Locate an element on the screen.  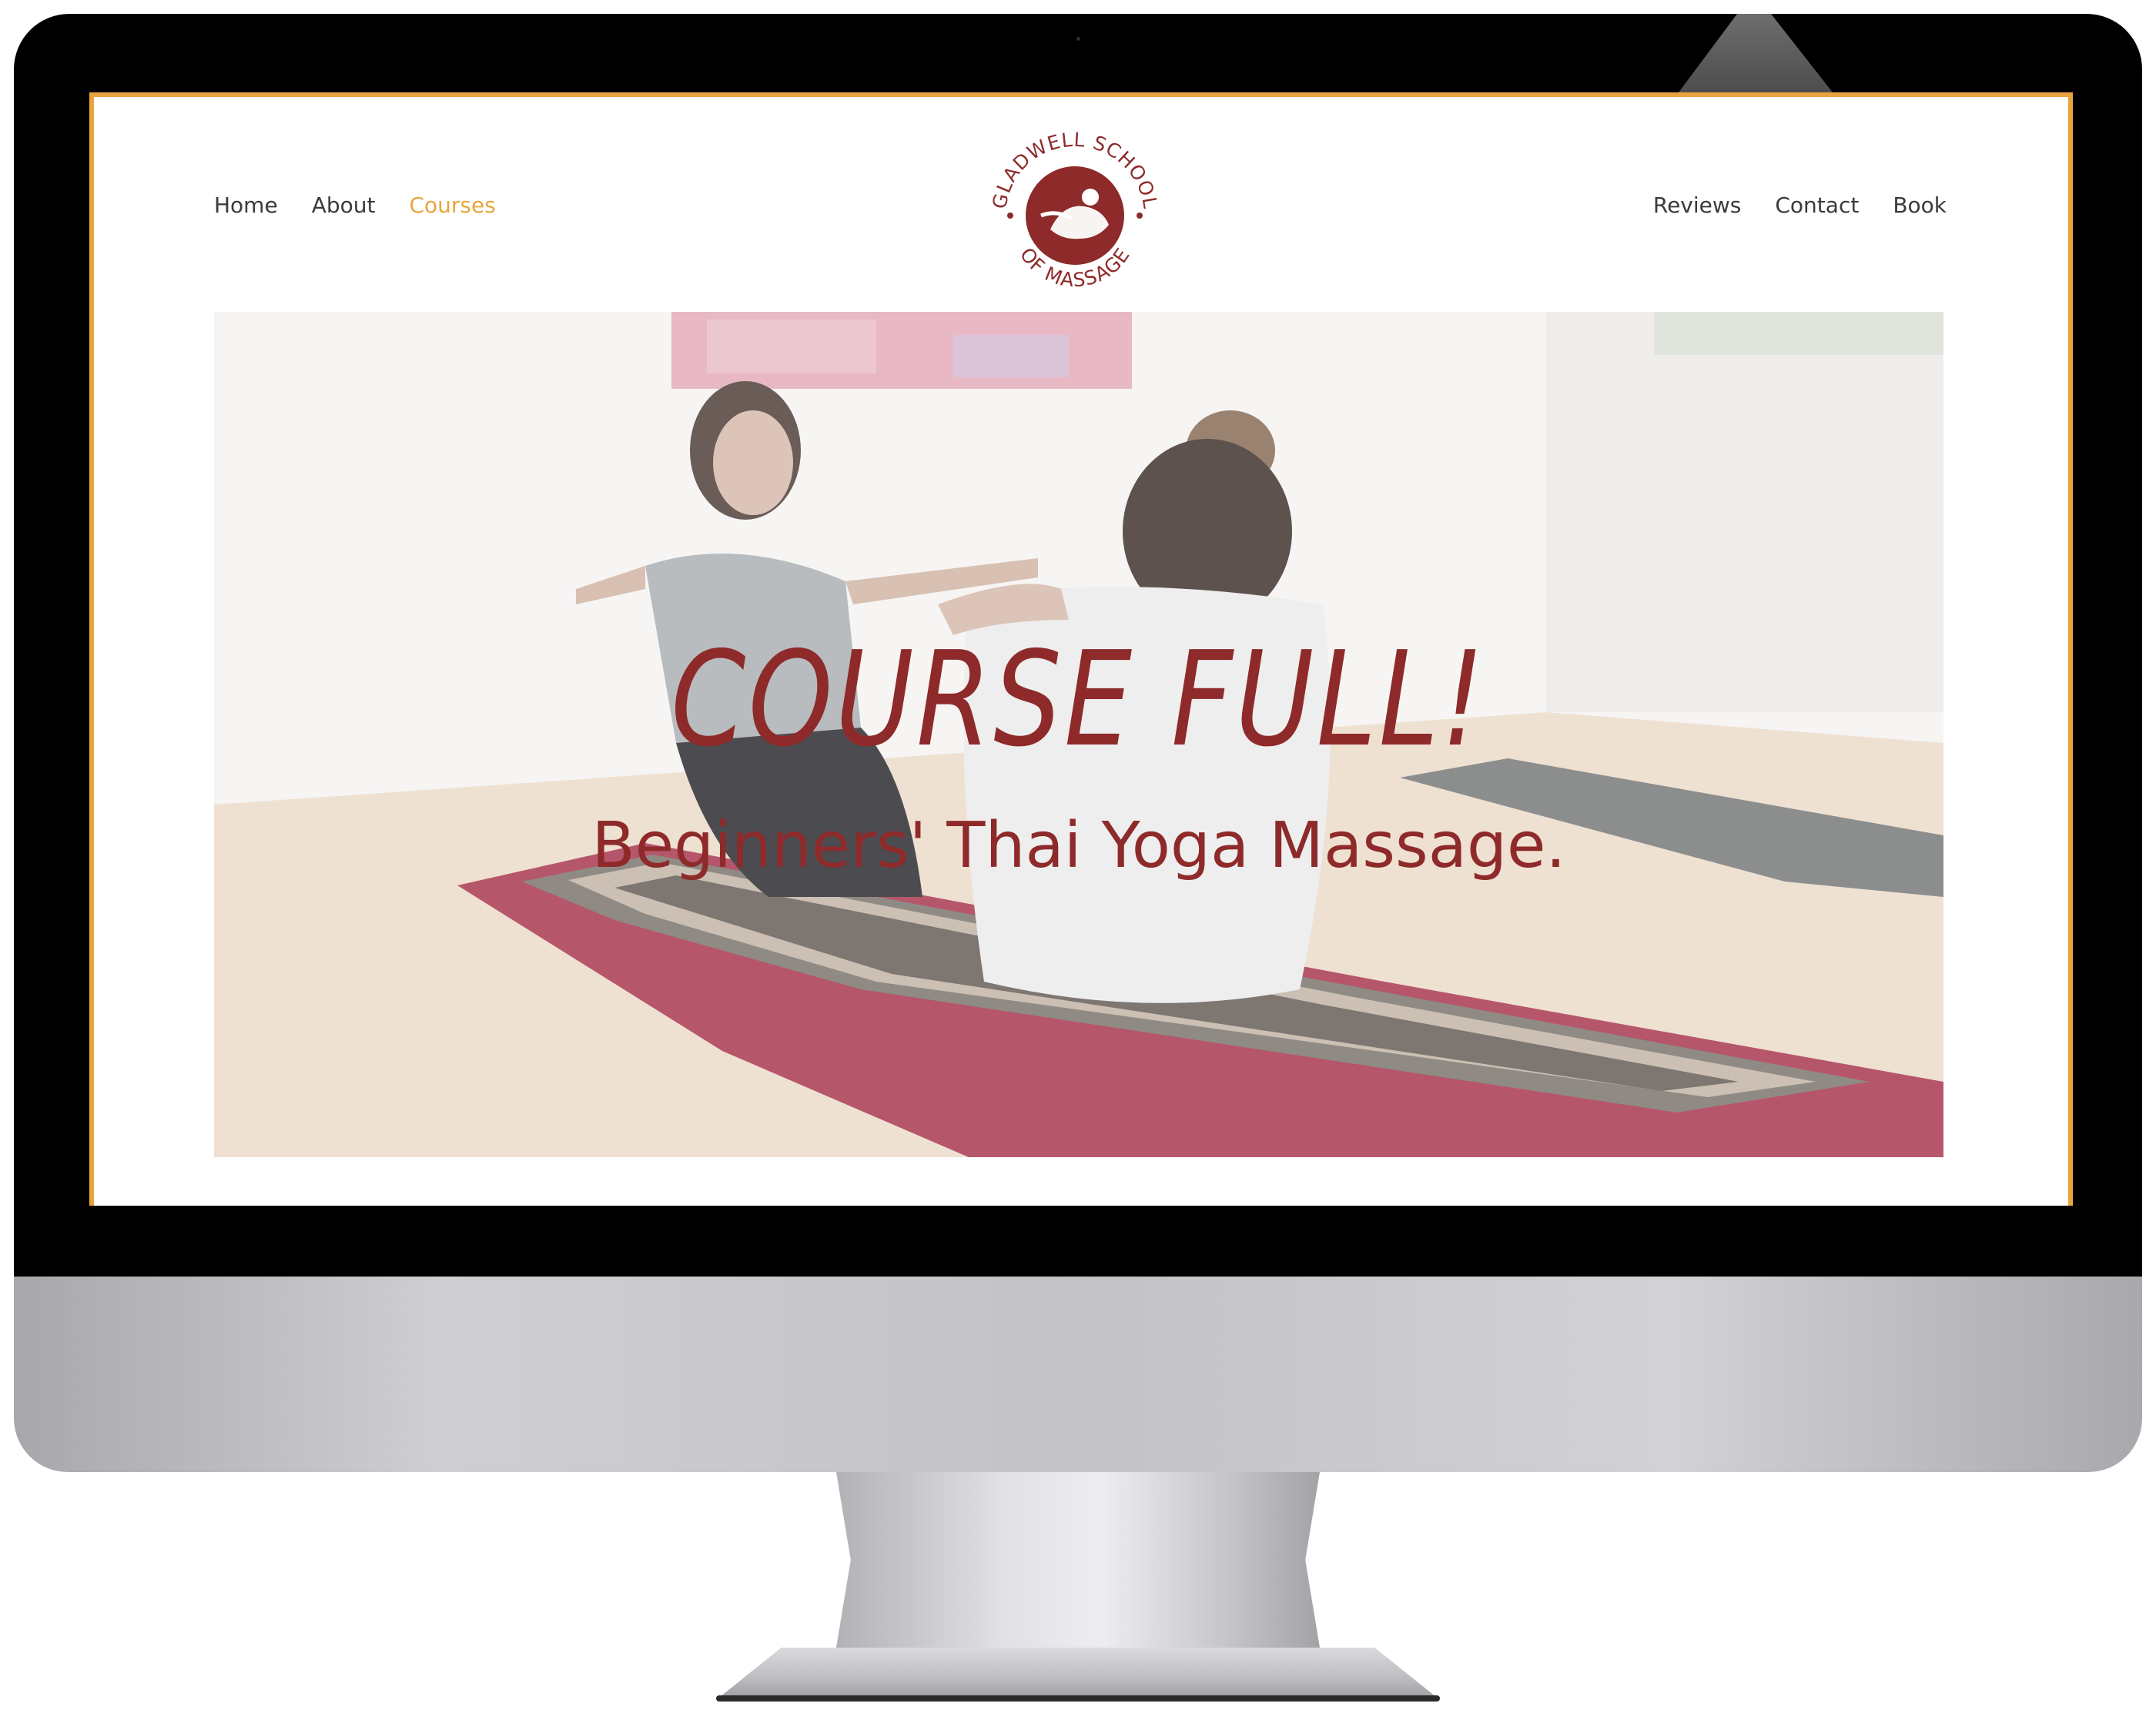
school-logo: GLADWELL SCHOOL OF MASSAGE is located at coordinates (1075, 215).